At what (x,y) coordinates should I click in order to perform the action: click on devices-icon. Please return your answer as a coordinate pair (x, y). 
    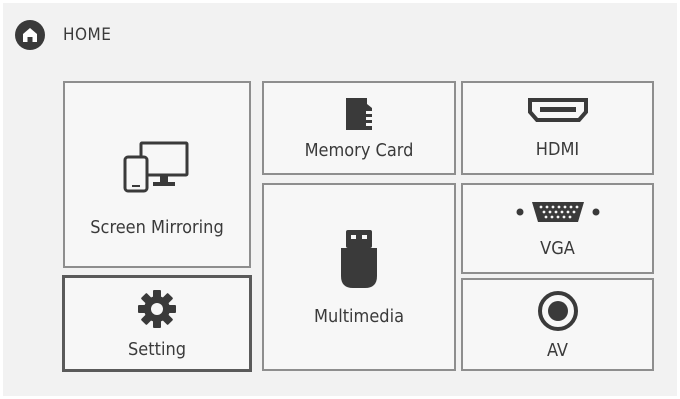
    Looking at the image, I should click on (156, 166).